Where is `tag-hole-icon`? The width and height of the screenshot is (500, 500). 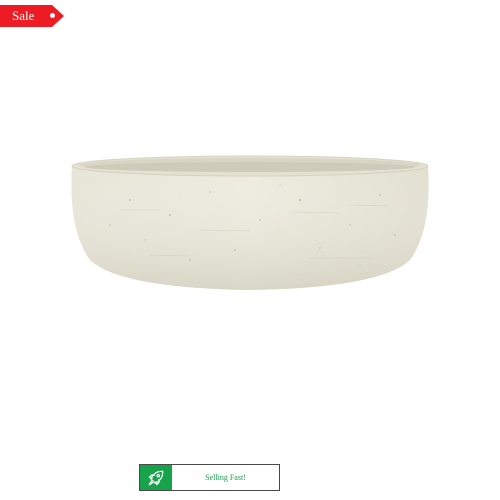
tag-hole-icon is located at coordinates (52, 15).